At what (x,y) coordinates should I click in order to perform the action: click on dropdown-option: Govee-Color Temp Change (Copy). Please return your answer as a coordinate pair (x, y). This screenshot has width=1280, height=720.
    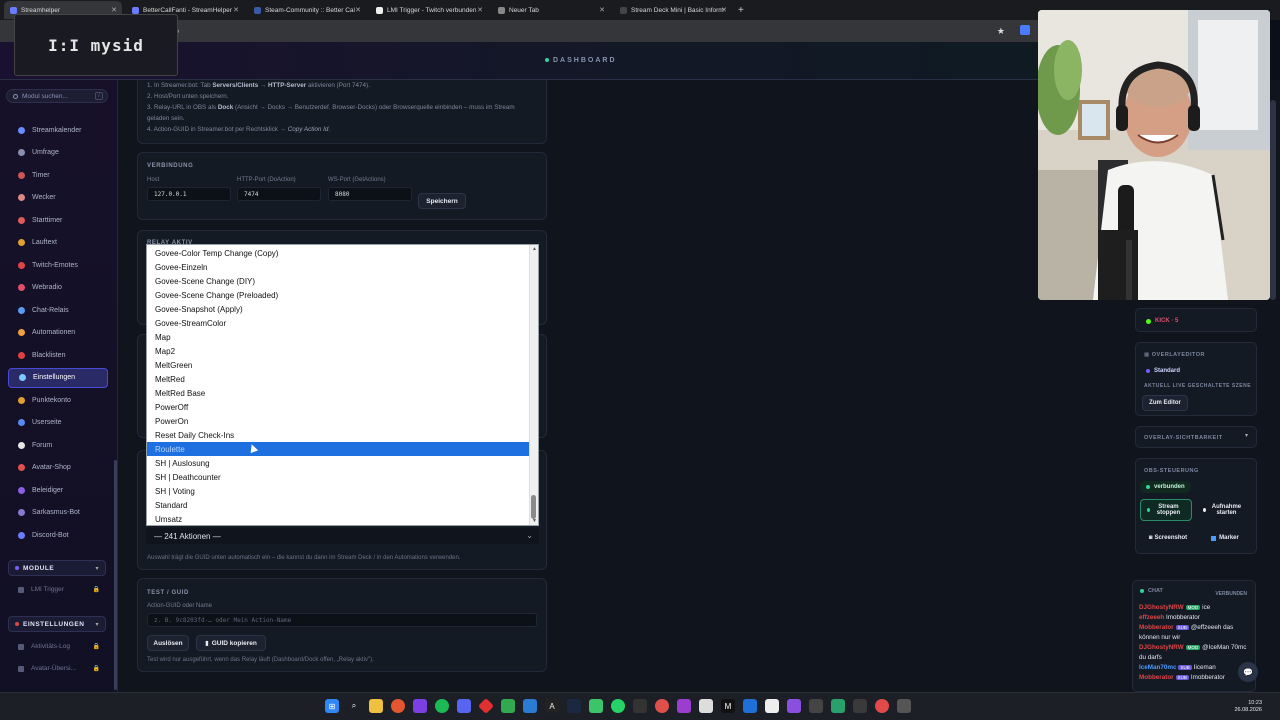
    Looking at the image, I should click on (338, 253).